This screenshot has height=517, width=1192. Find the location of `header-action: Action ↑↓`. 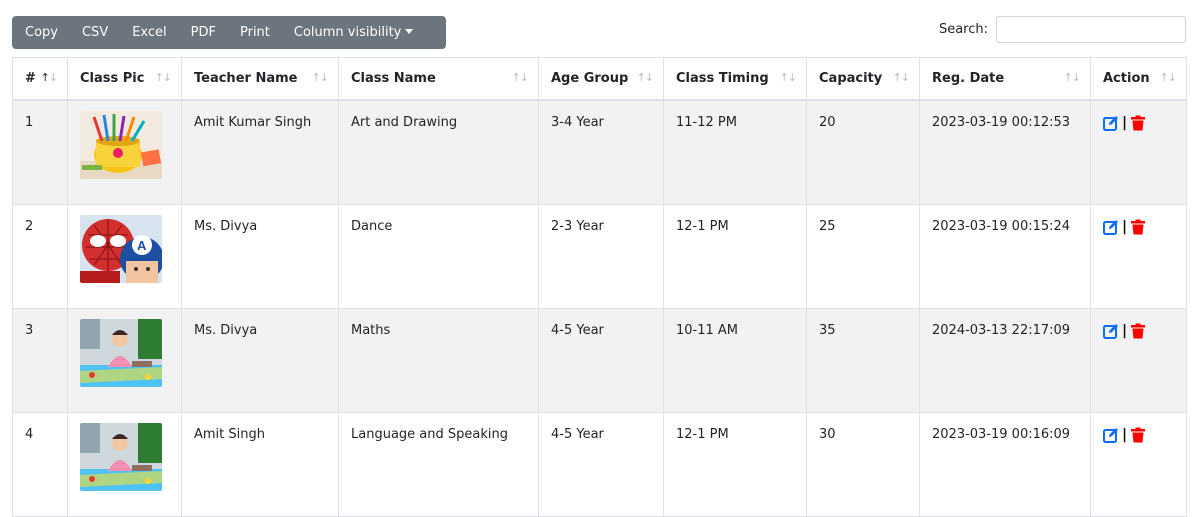

header-action: Action ↑↓ is located at coordinates (1138, 79).